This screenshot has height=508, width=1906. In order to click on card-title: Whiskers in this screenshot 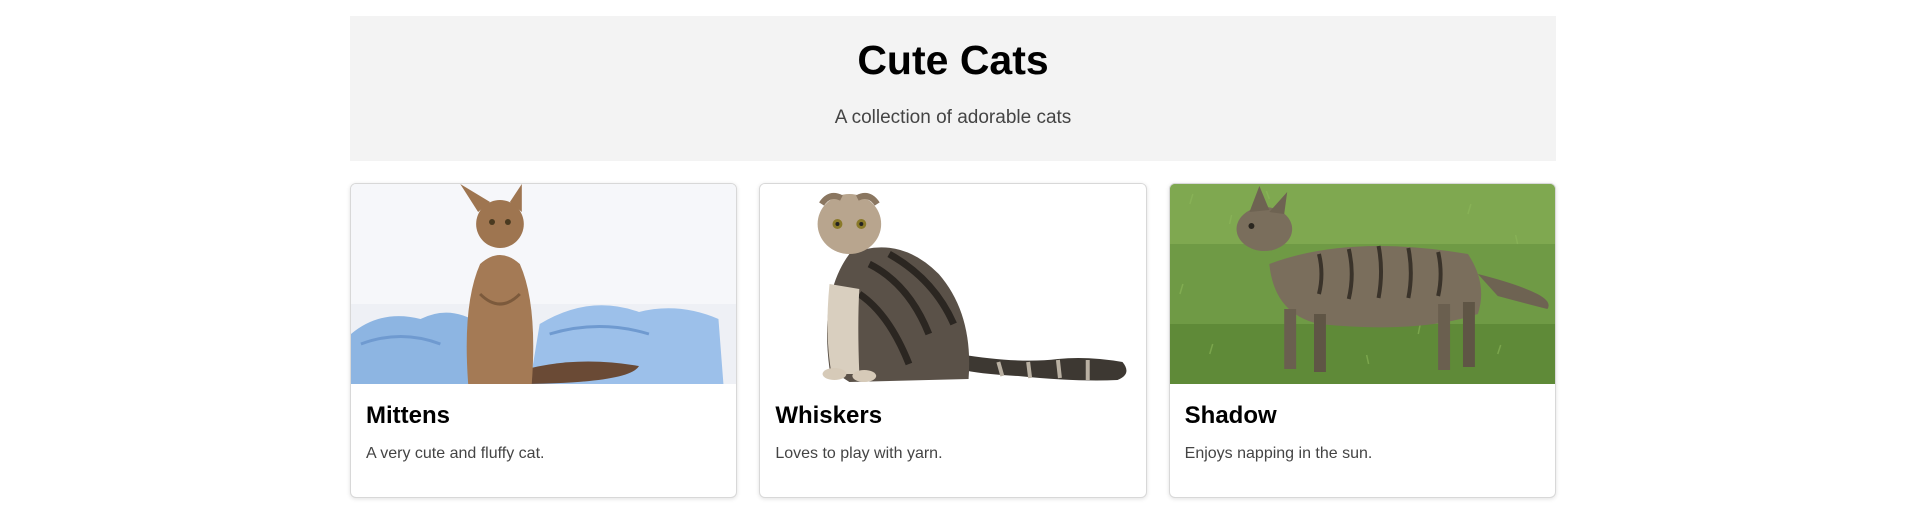, I will do `click(829, 415)`.